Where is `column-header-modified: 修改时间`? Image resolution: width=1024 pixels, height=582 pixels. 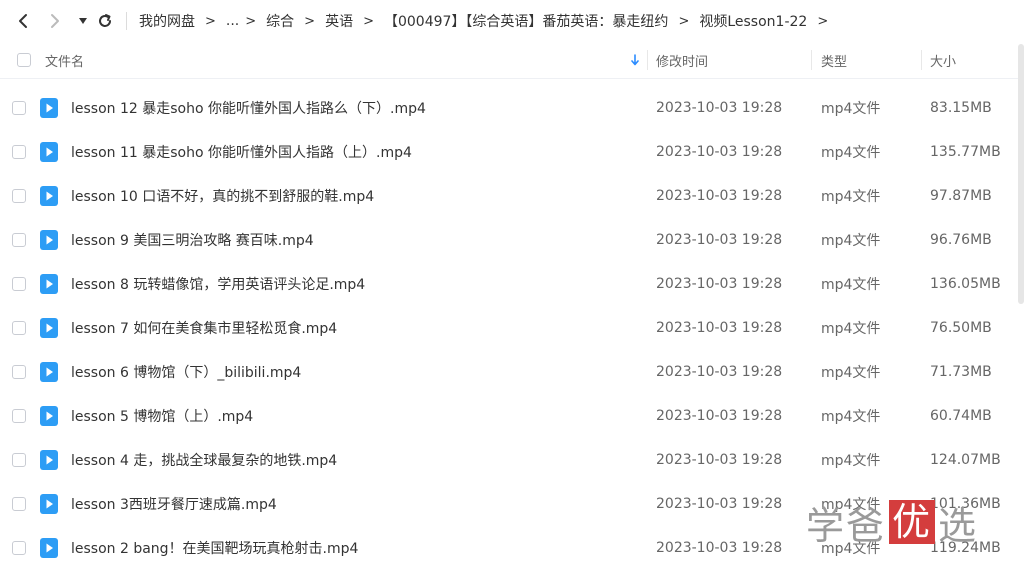
column-header-modified: 修改时间 is located at coordinates (682, 60).